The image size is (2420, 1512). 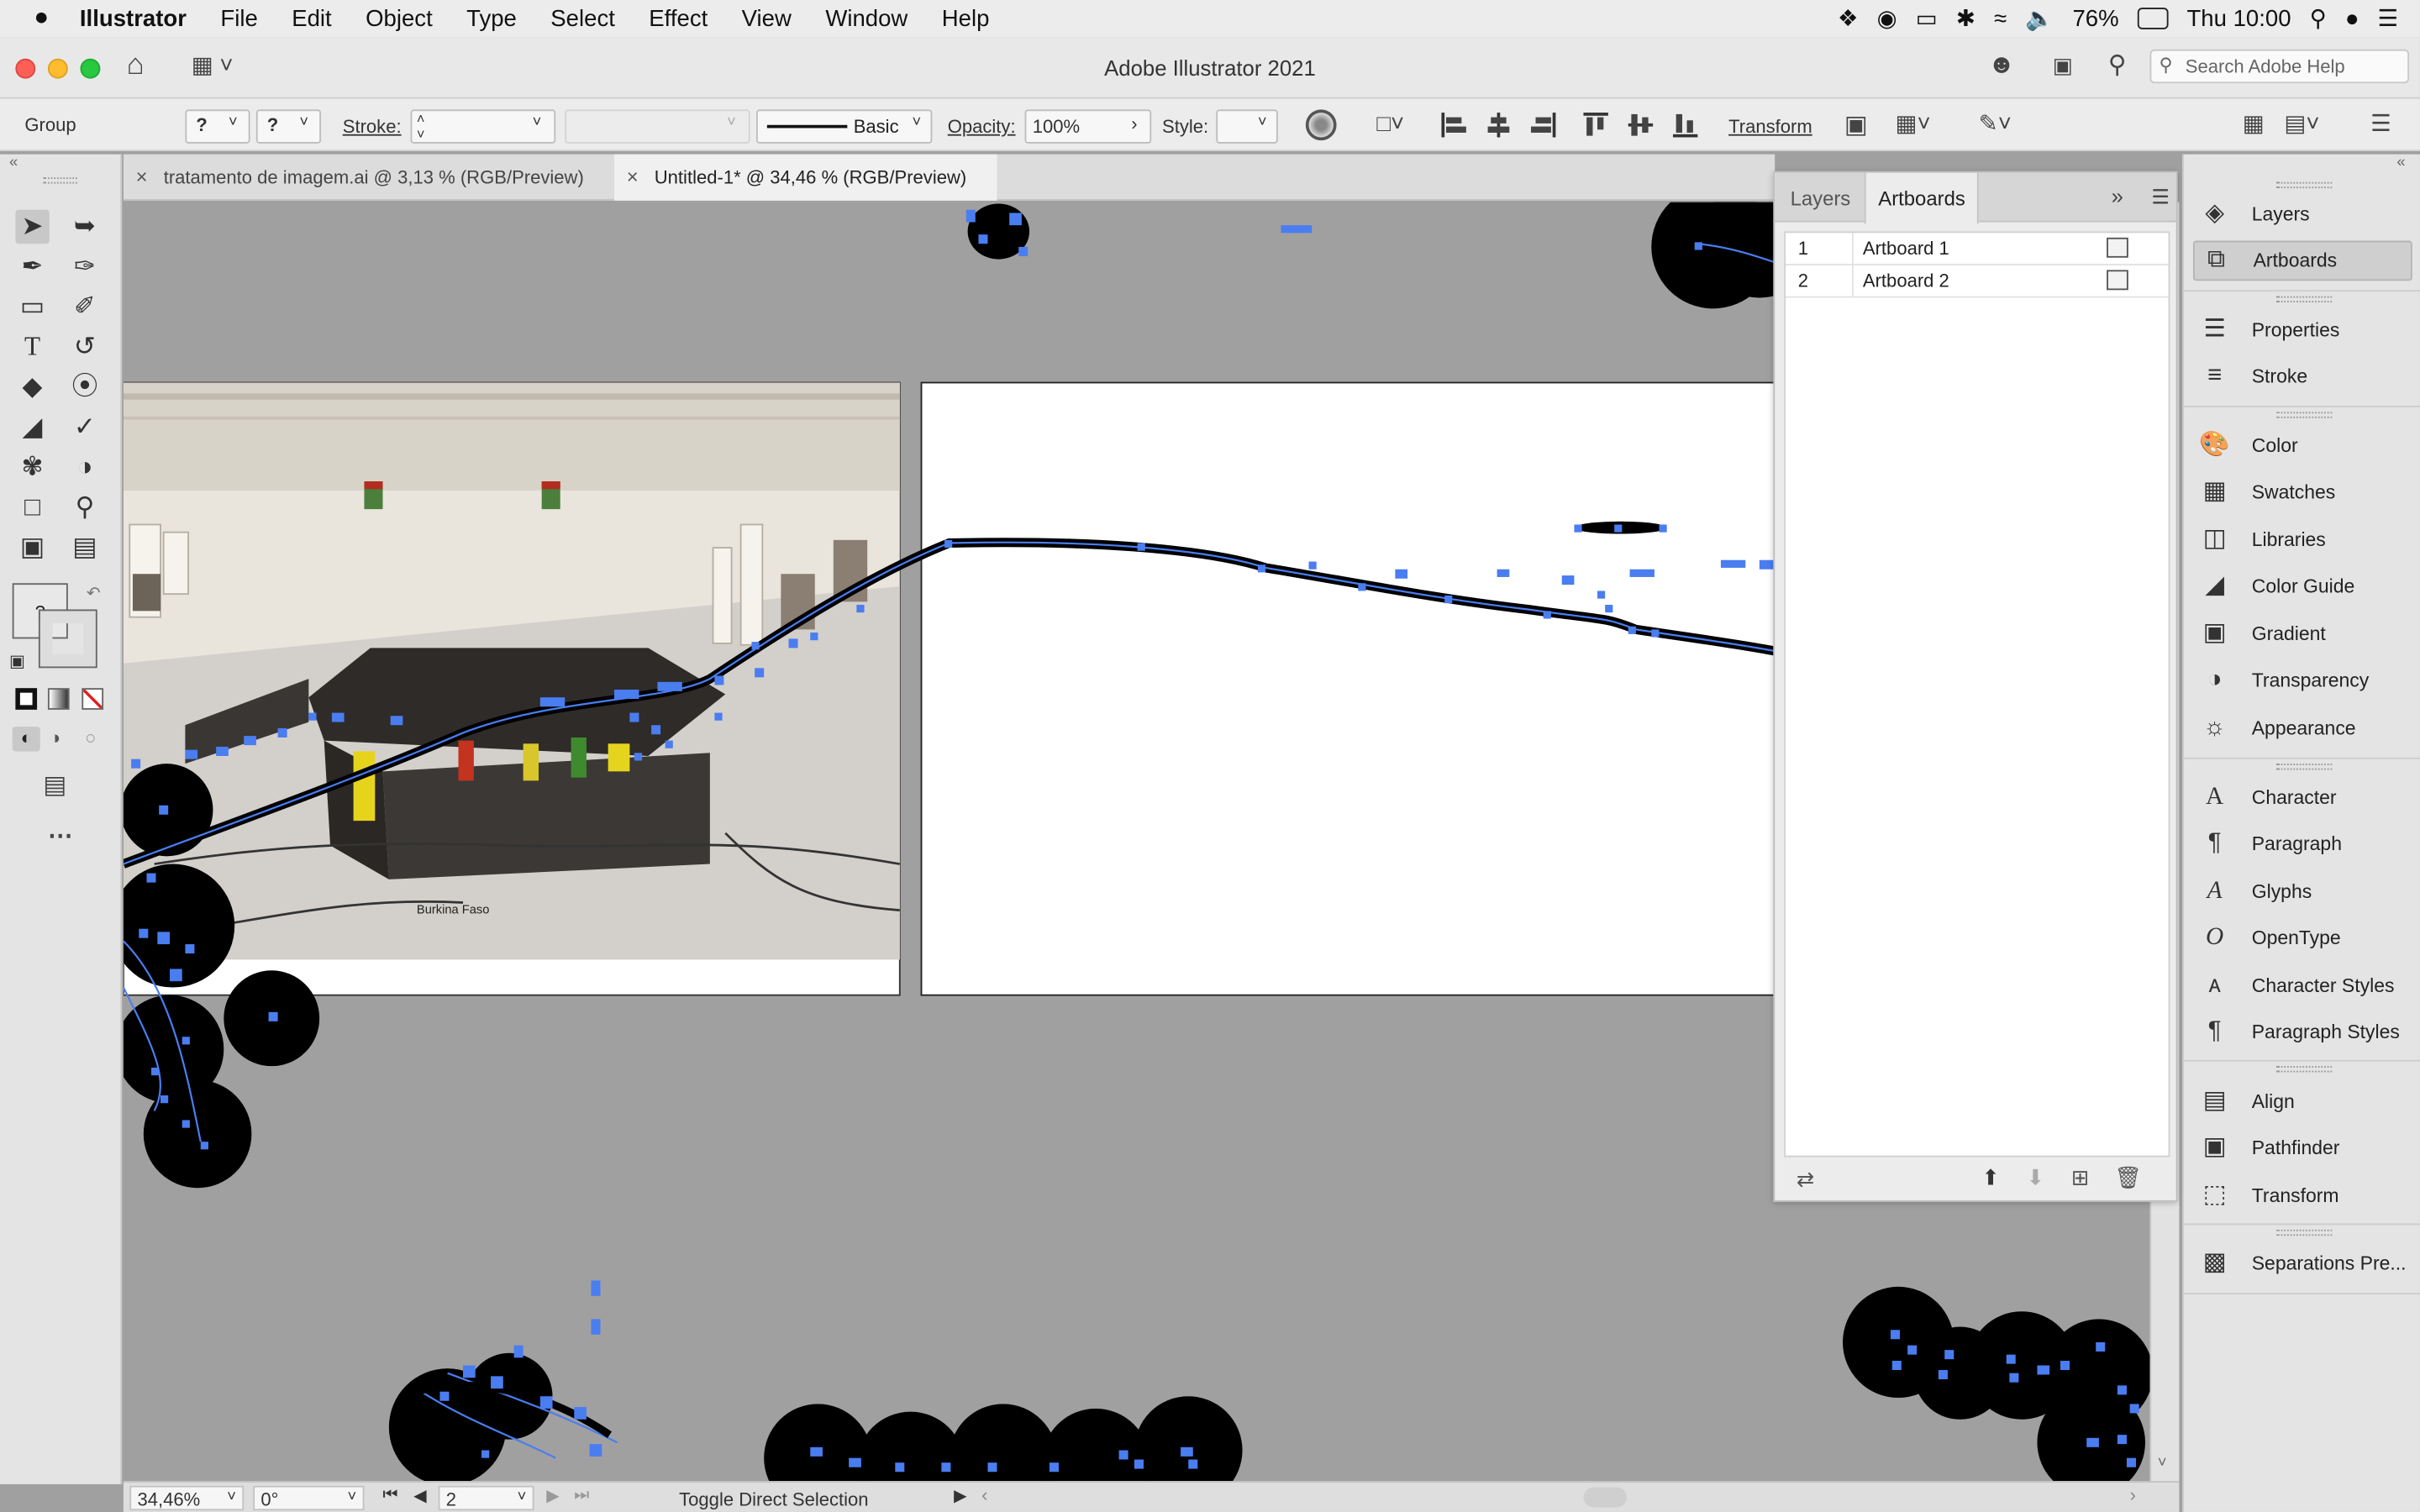 I want to click on collapse-dock-icon: «, so click(x=2400, y=163).